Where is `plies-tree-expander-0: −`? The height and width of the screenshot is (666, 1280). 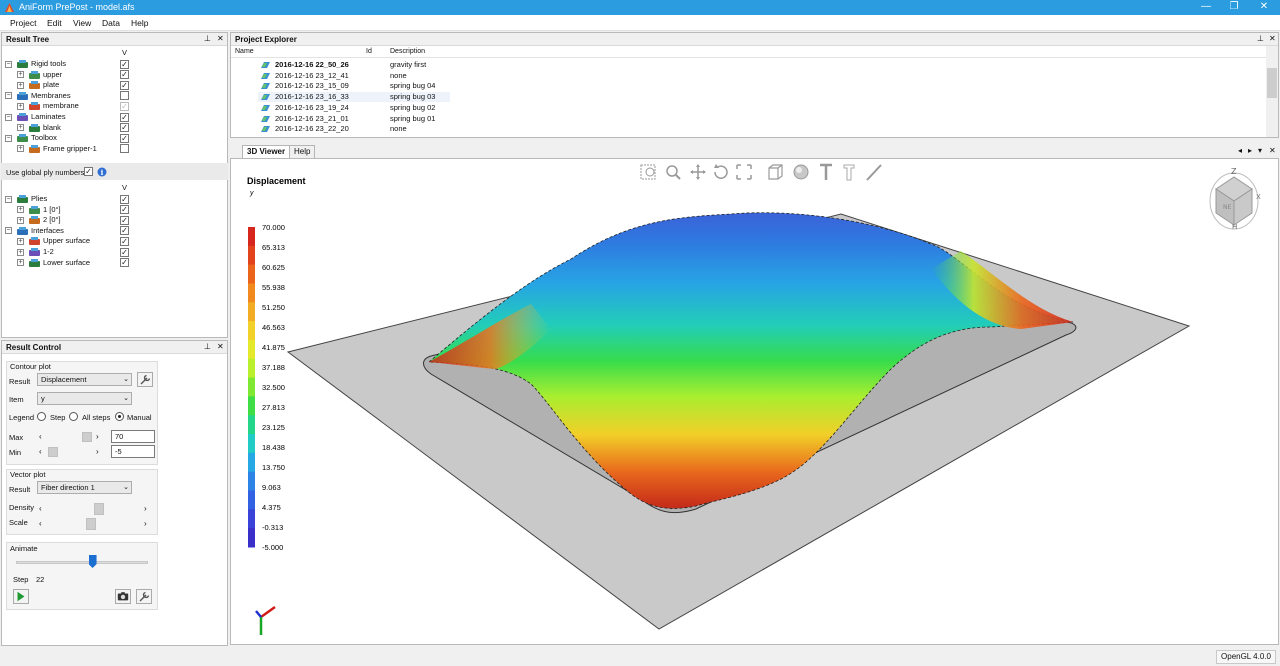 plies-tree-expander-0: − is located at coordinates (8, 199).